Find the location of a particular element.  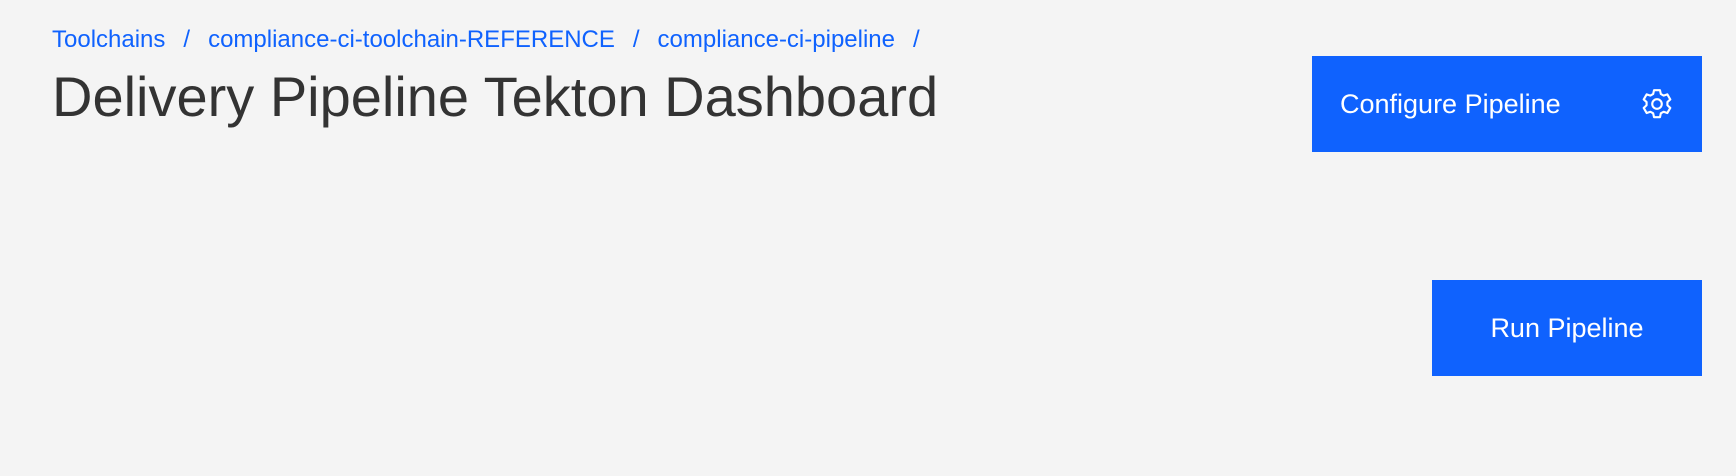

configure-pipeline-label: Configure Pipeline is located at coordinates (1450, 103).